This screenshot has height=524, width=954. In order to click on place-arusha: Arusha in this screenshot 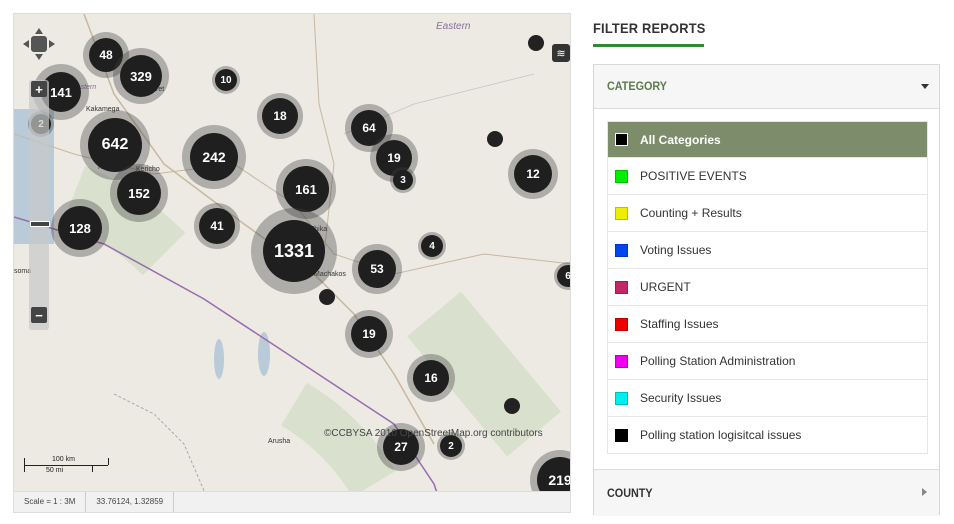, I will do `click(279, 441)`.